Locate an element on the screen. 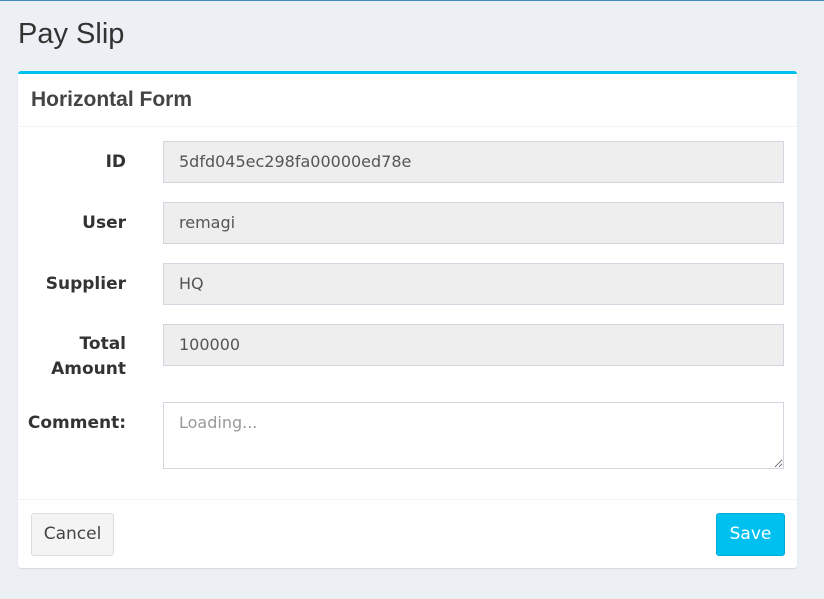  top-border is located at coordinates (412, 0).